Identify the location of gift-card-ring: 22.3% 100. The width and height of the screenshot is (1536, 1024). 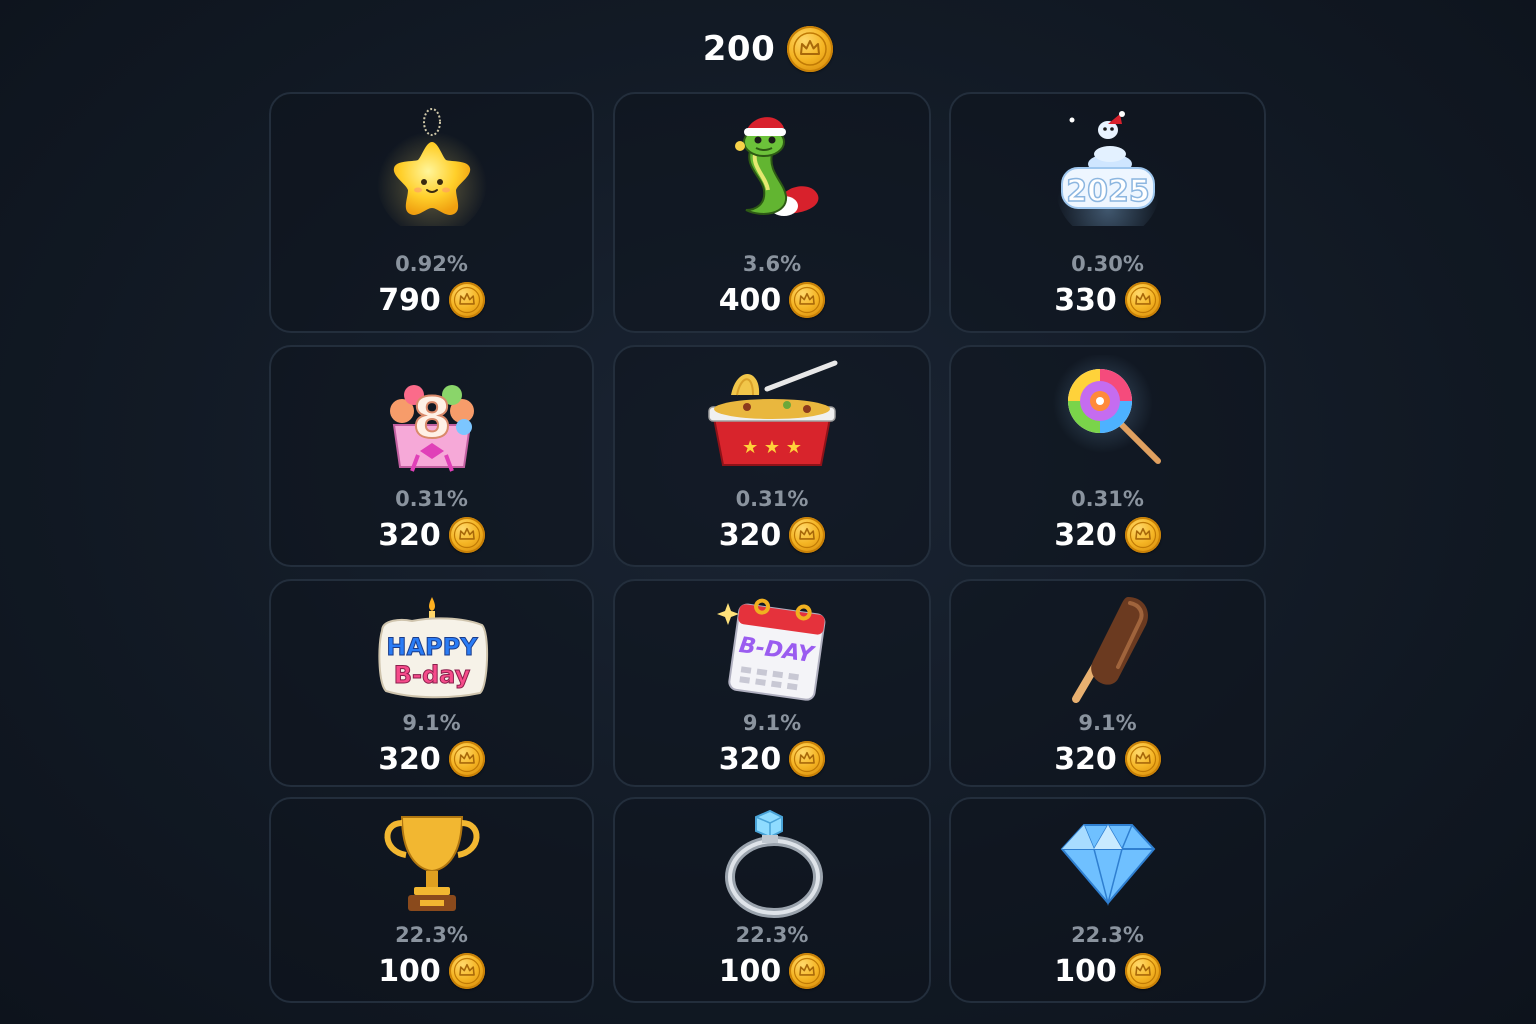
(772, 900).